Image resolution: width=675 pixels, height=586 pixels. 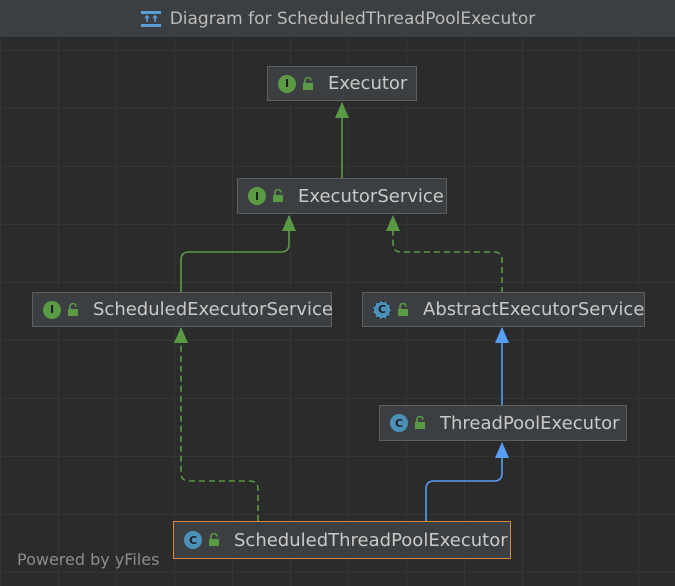 What do you see at coordinates (216, 424) in the screenshot?
I see `edge-scheduledthreadpoolexecutor-to-scheduledexecutorservice` at bounding box center [216, 424].